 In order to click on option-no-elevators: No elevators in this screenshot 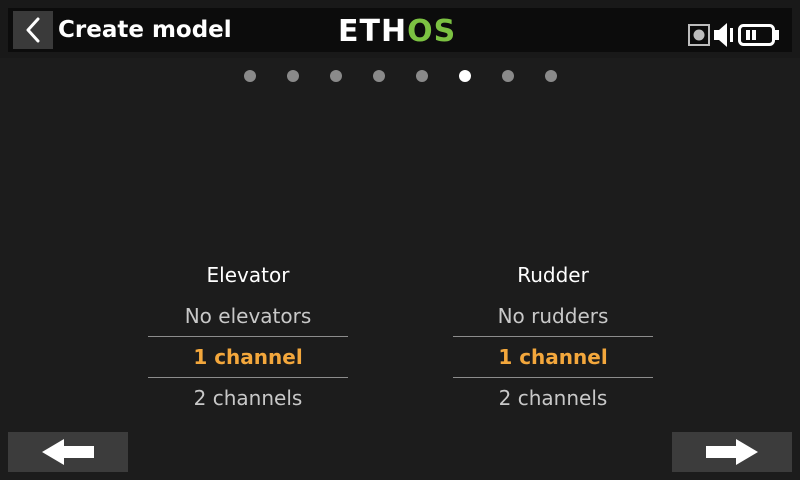, I will do `click(248, 316)`.